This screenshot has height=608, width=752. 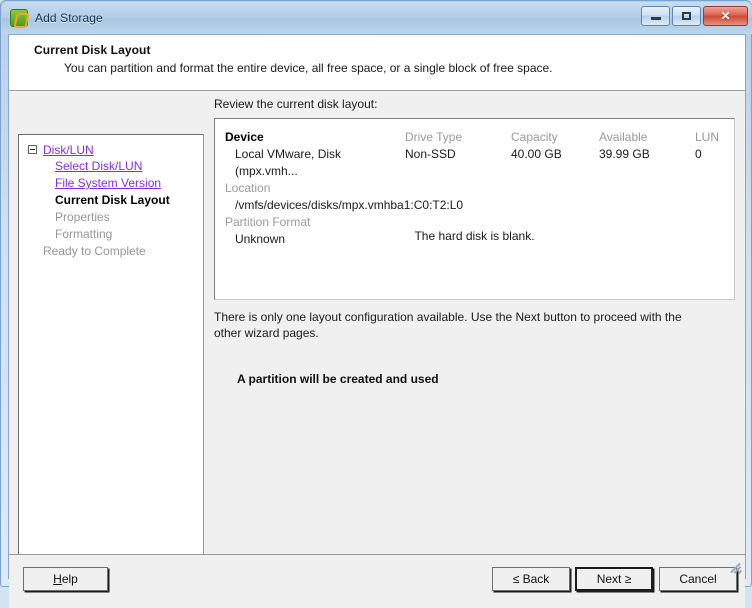 What do you see at coordinates (248, 188) in the screenshot?
I see `location-label: Location` at bounding box center [248, 188].